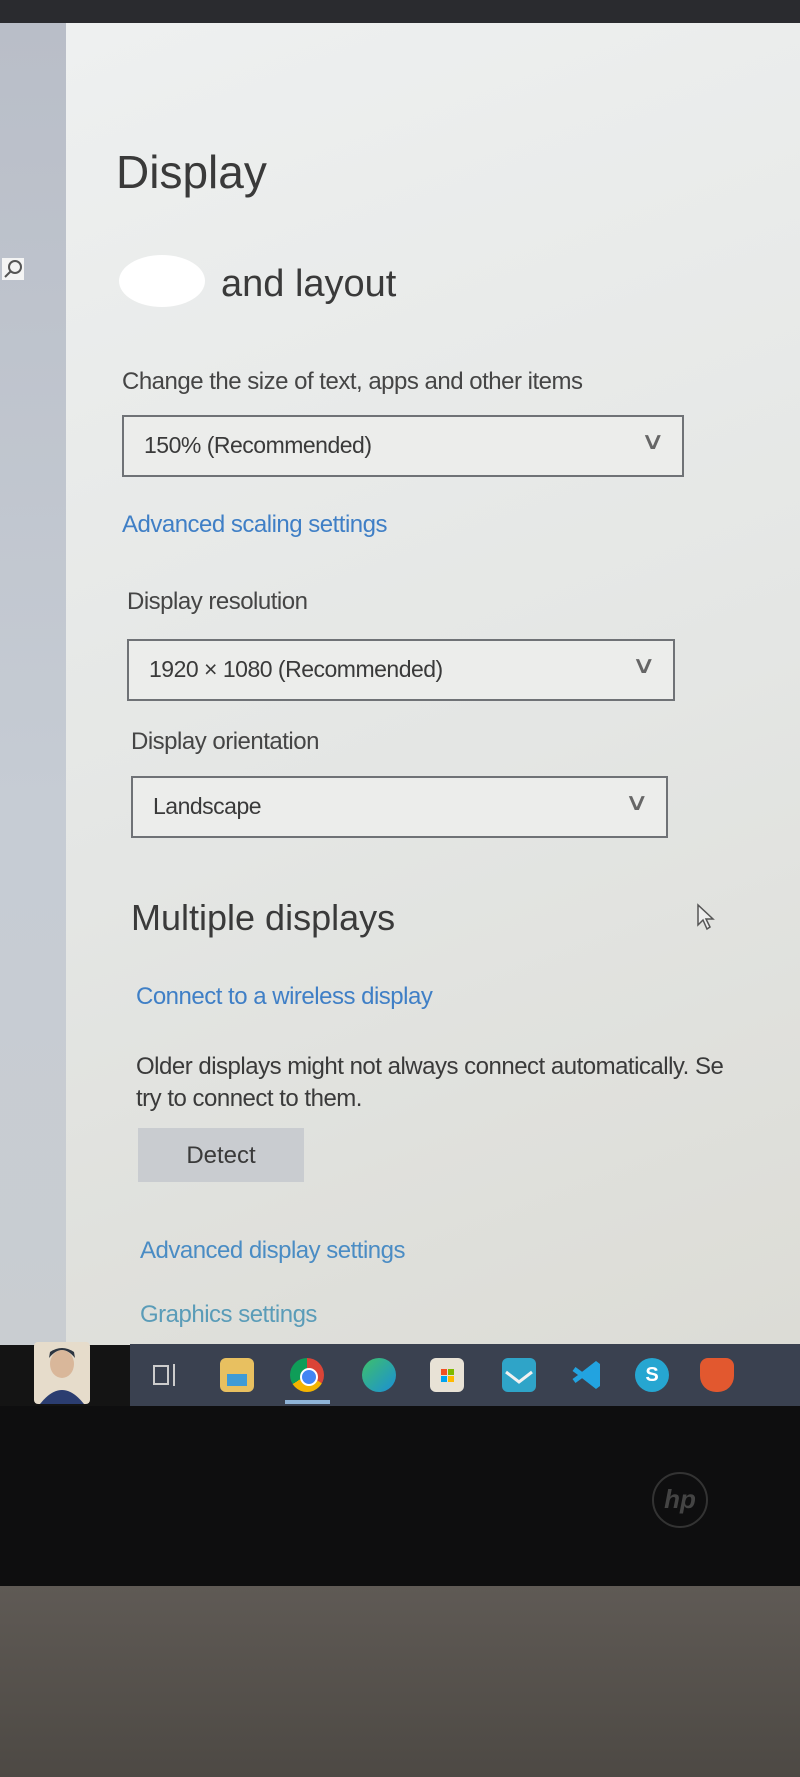 The width and height of the screenshot is (800, 1777). Describe the element at coordinates (162, 281) in the screenshot. I see `redaction-blob` at that location.